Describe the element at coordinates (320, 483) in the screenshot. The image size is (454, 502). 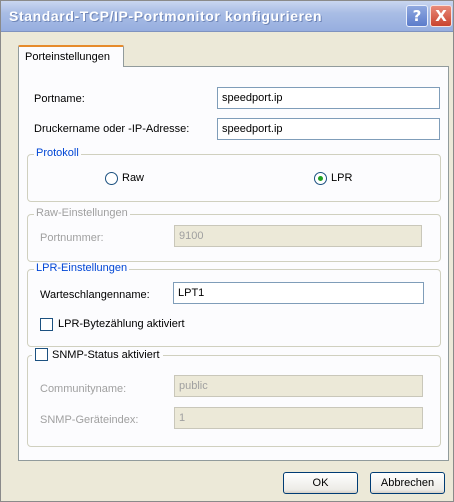
I see `ok-button: OK` at that location.